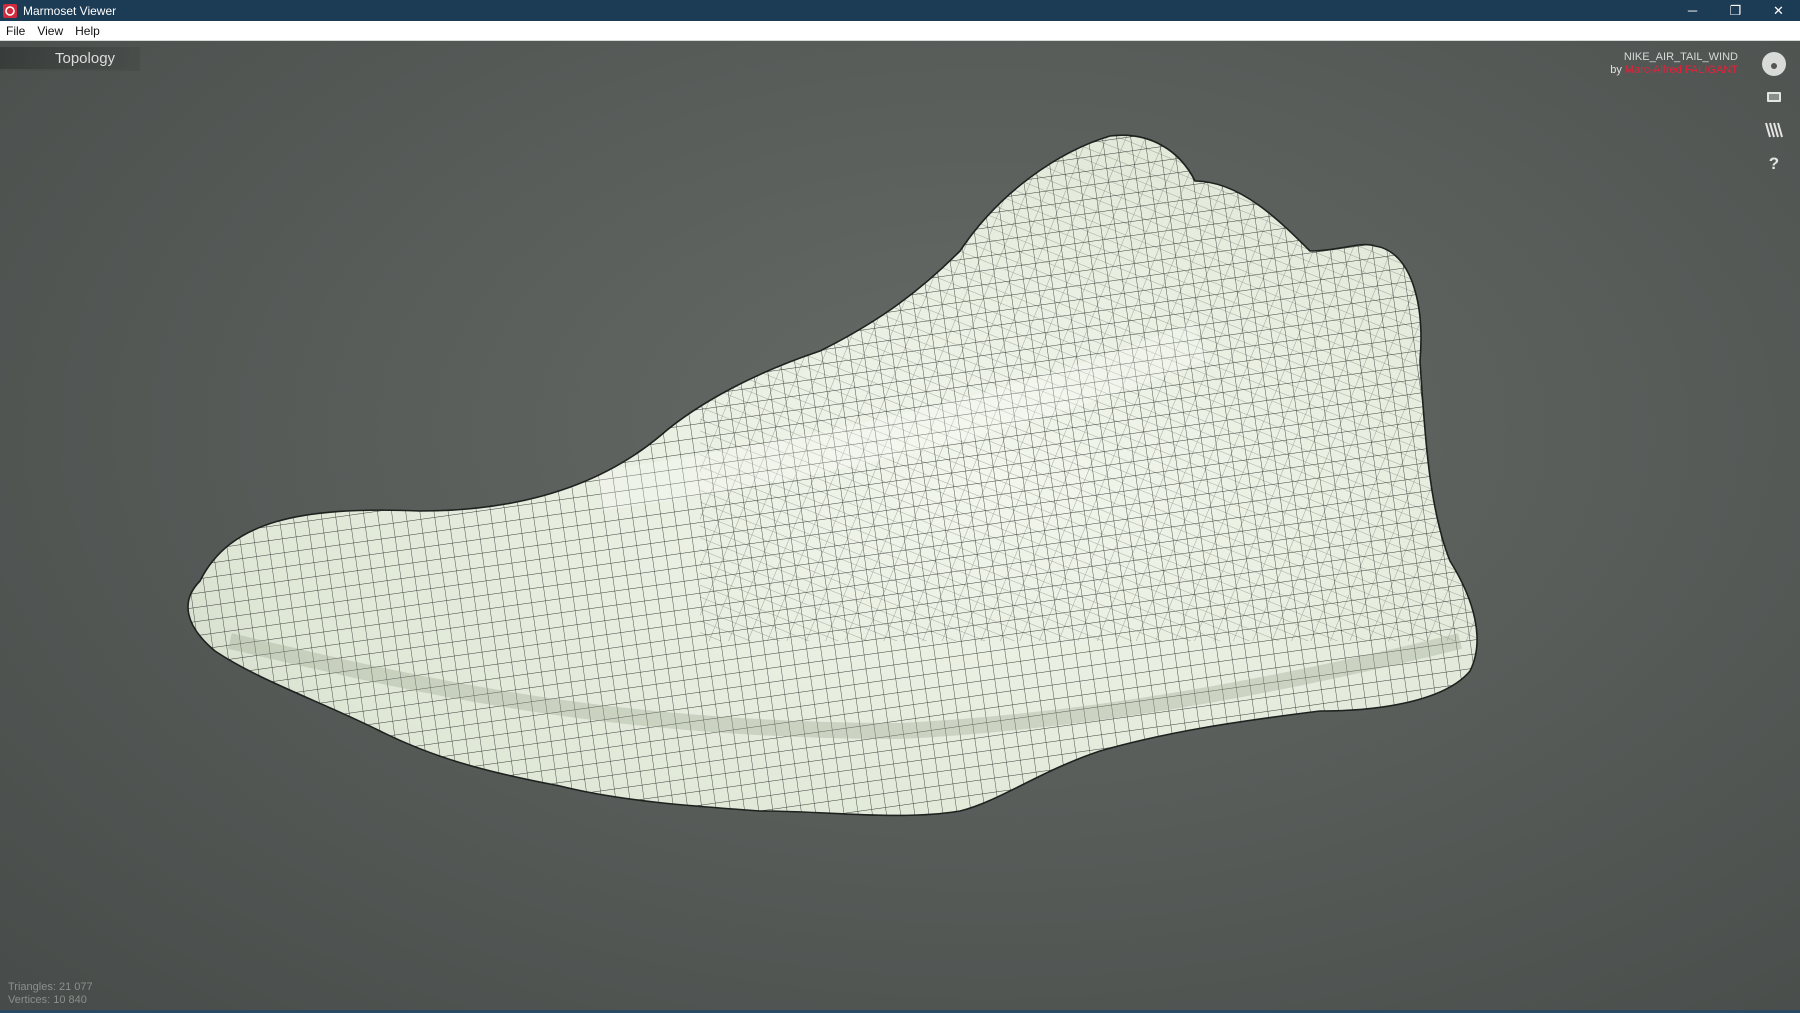 The width and height of the screenshot is (1800, 1013). Describe the element at coordinates (50, 987) in the screenshot. I see `triangle-count: Triangles: 21 077` at that location.